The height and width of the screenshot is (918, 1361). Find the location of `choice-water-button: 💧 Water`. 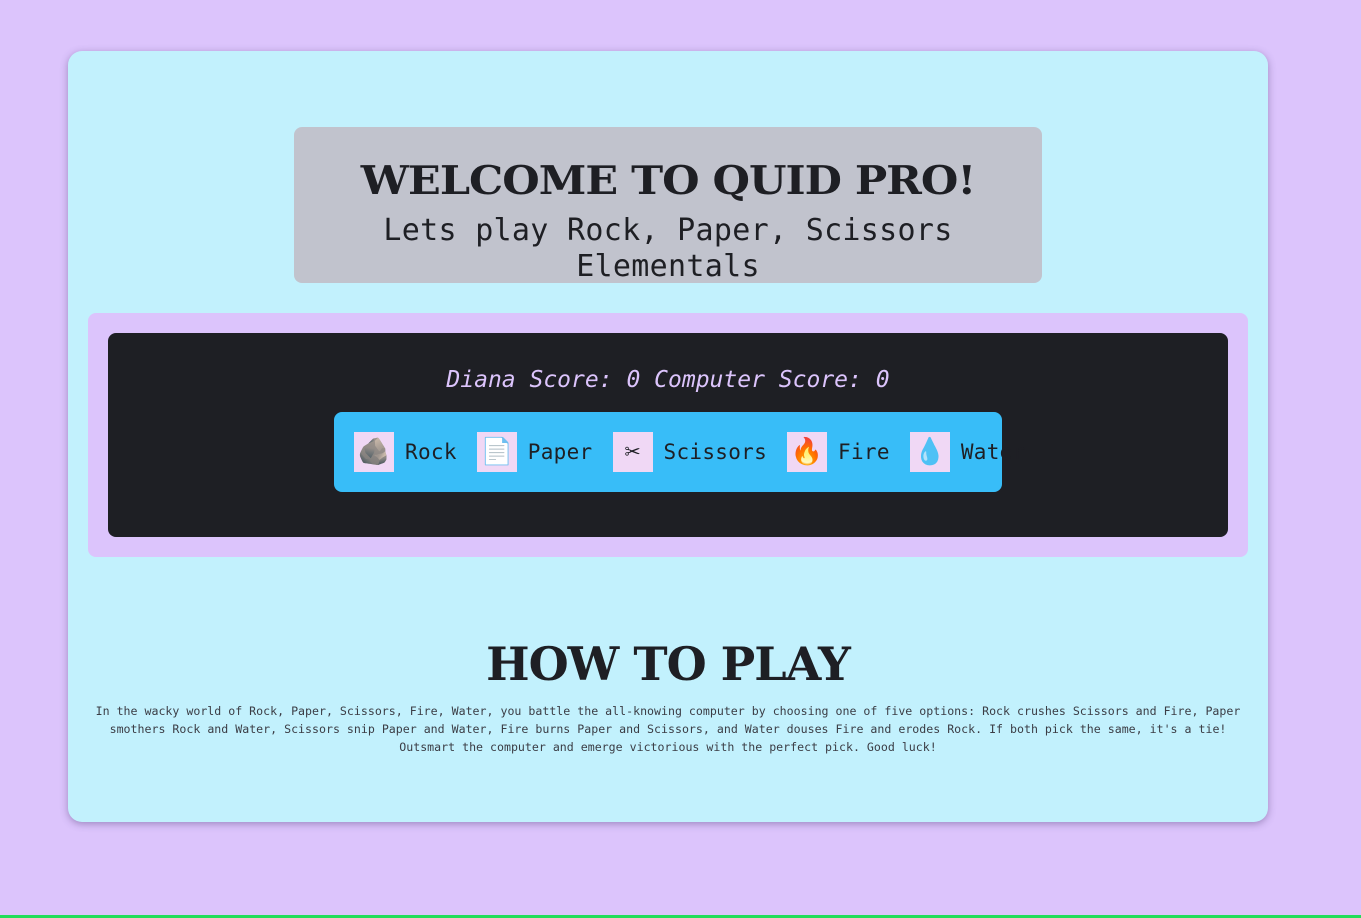

choice-water-button: 💧 Water is located at coordinates (967, 452).